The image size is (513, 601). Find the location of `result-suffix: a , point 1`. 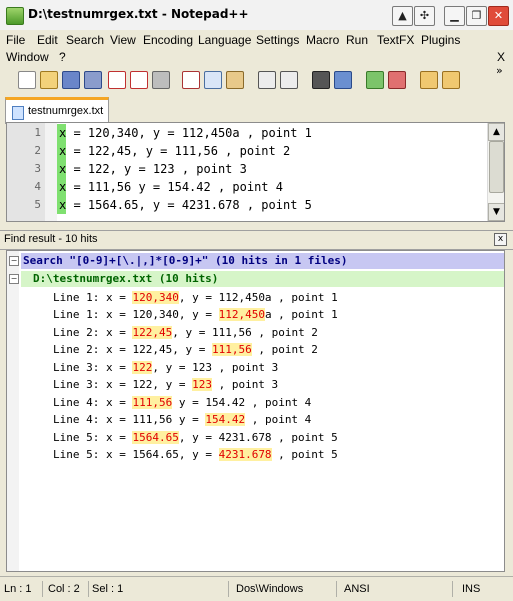

result-suffix: a , point 1 is located at coordinates (301, 314).